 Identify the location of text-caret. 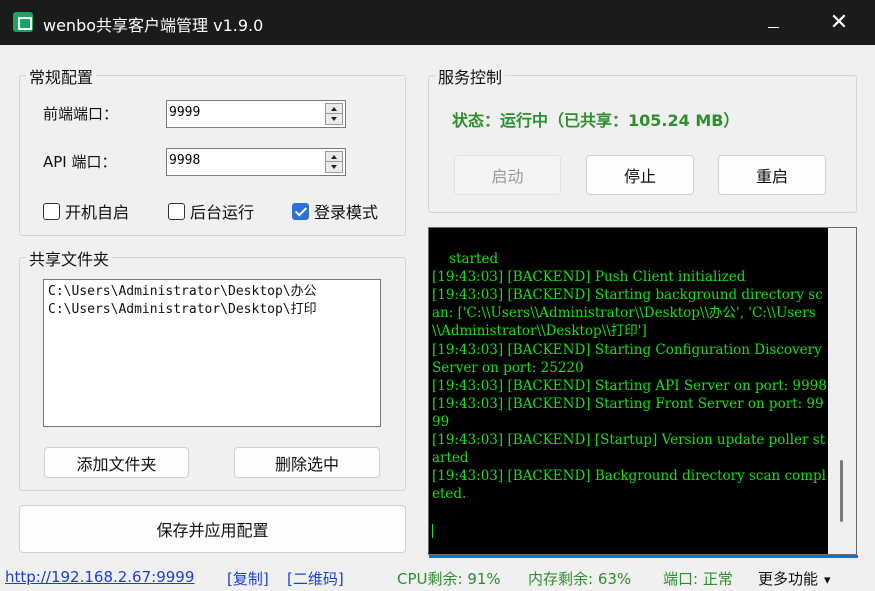
(432, 530).